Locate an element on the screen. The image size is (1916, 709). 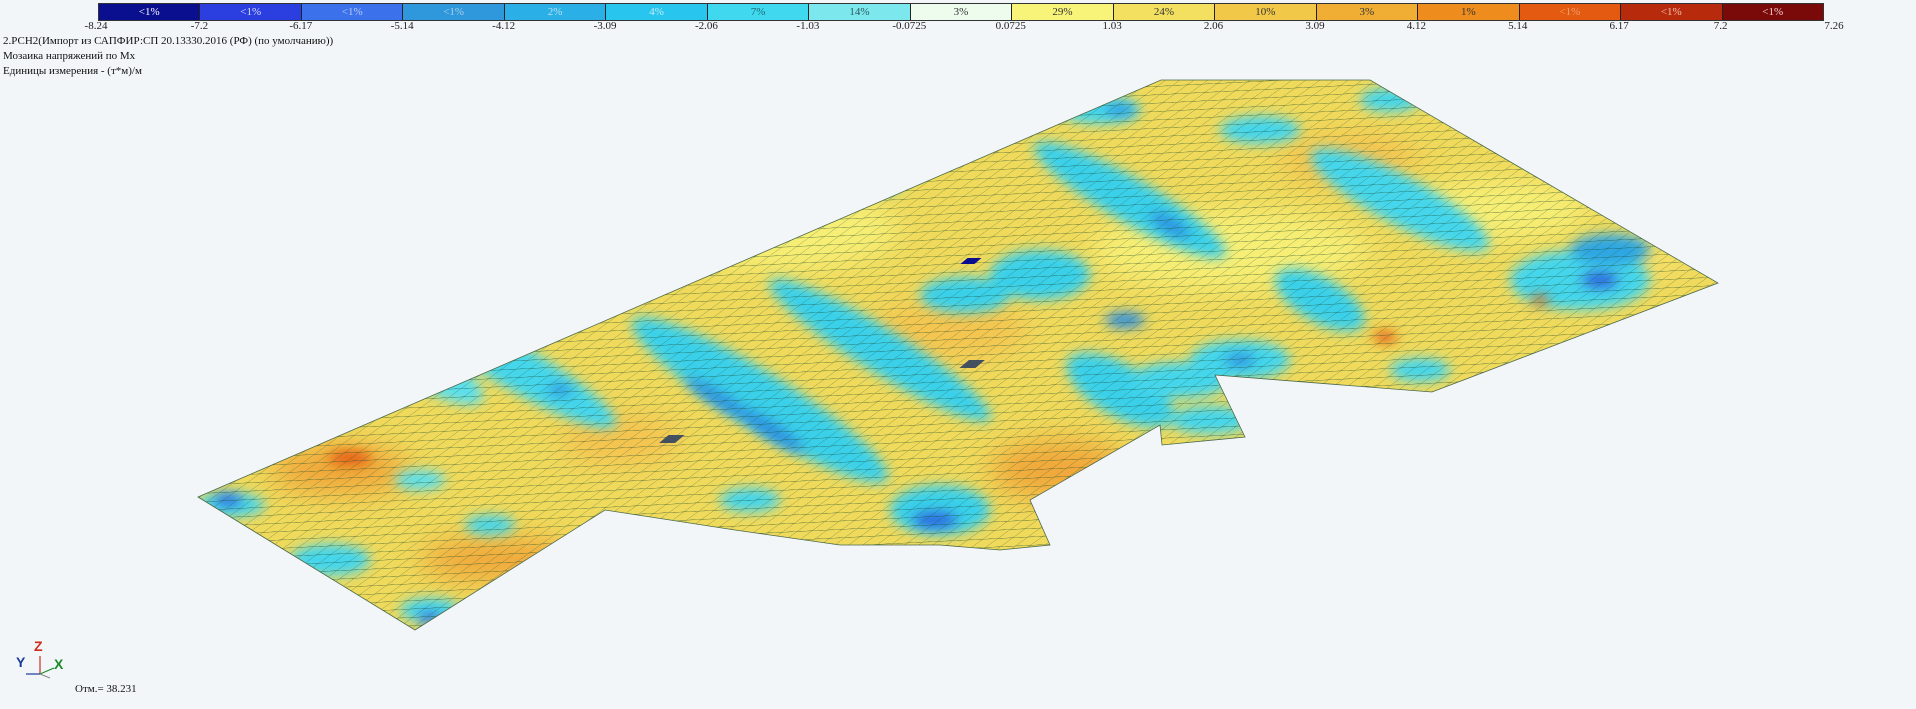
axis-x-label: X is located at coordinates (59, 664).